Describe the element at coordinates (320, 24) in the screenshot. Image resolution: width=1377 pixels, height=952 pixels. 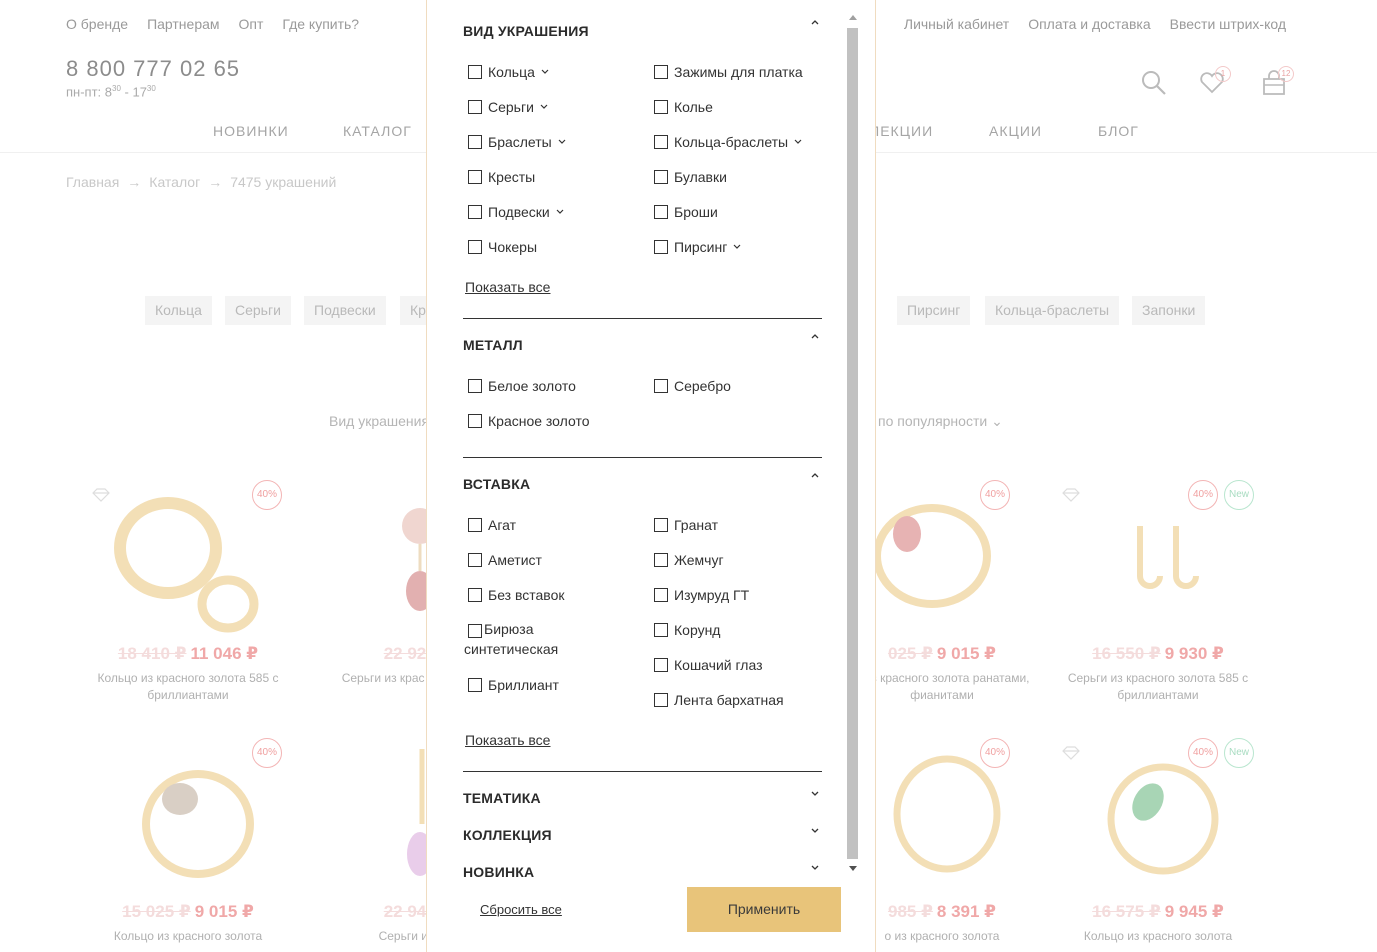
I see `link-where-to-buy: Где купить?` at that location.